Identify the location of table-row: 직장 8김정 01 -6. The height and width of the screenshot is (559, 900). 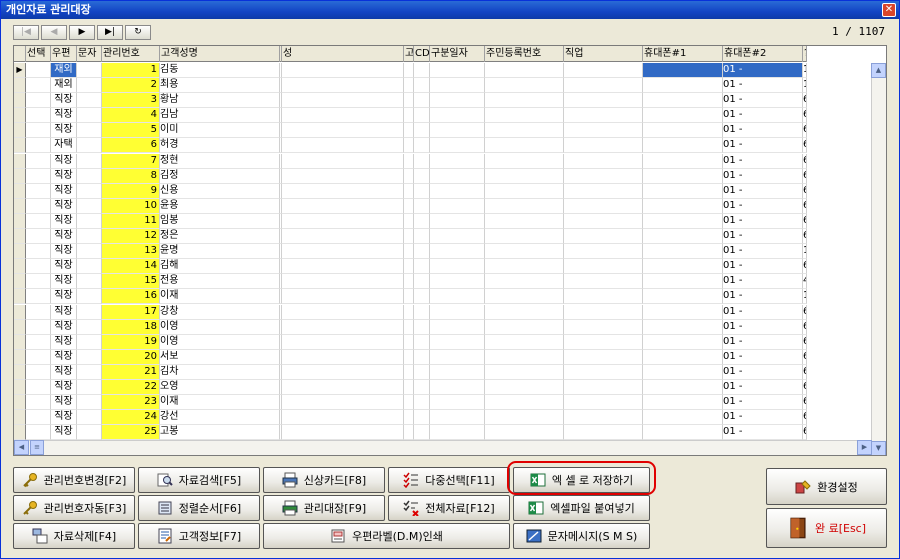
(410, 176).